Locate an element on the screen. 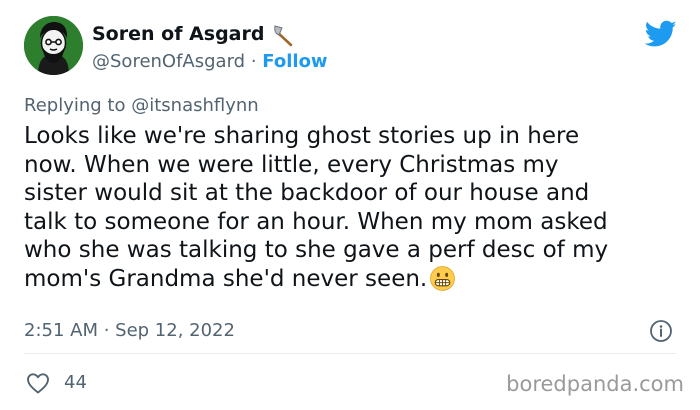 This screenshot has height=410, width=700. reply-prefix: Replying to is located at coordinates (75, 105).